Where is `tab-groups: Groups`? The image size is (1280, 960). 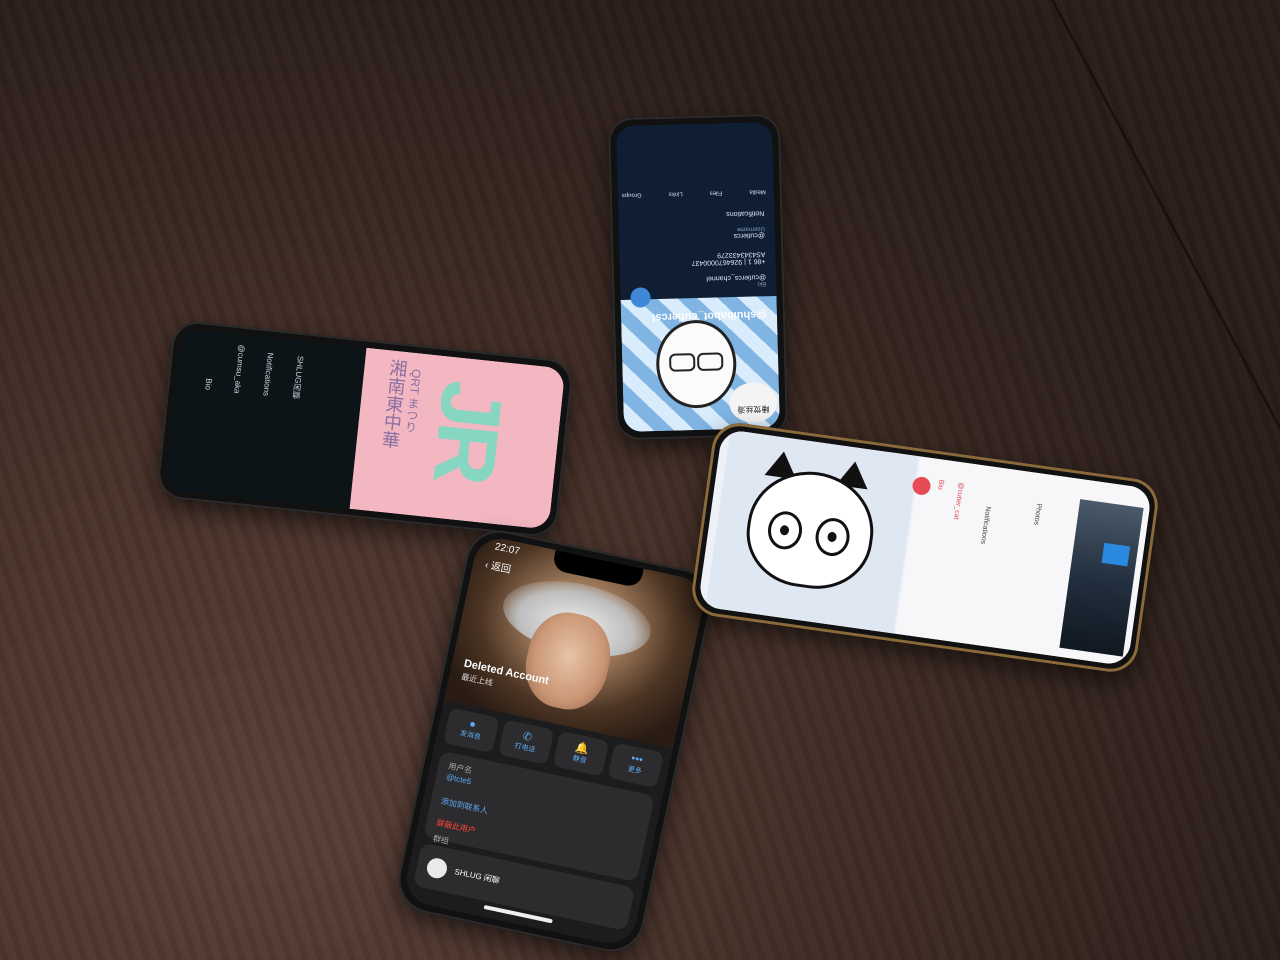 tab-groups: Groups is located at coordinates (632, 194).